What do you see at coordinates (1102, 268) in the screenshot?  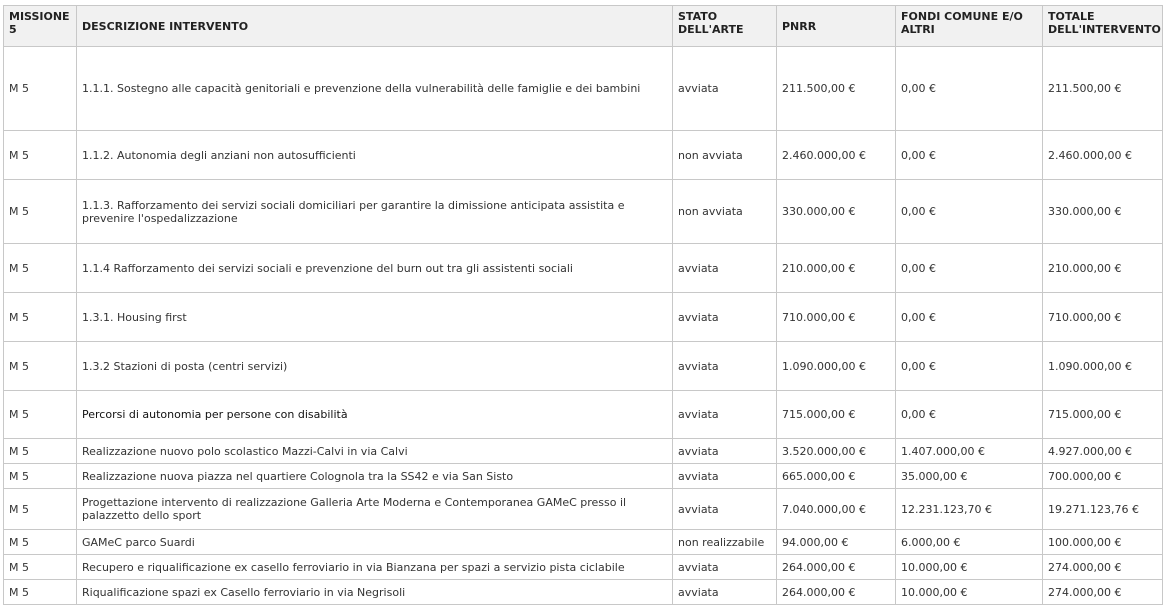 I see `cell-totale: 210.000,00 €` at bounding box center [1102, 268].